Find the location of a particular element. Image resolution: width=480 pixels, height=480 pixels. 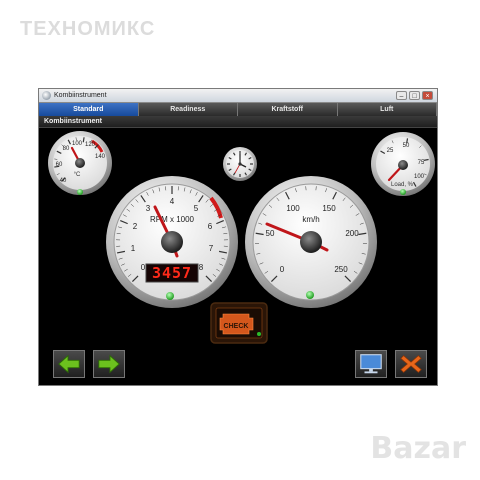

speed-gauge: 0 50 100 150 200 250 km/h is located at coordinates (311, 242).